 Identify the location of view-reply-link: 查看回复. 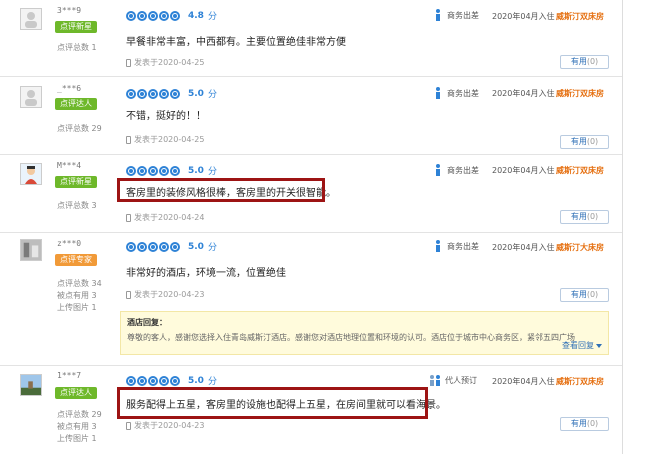
(582, 345).